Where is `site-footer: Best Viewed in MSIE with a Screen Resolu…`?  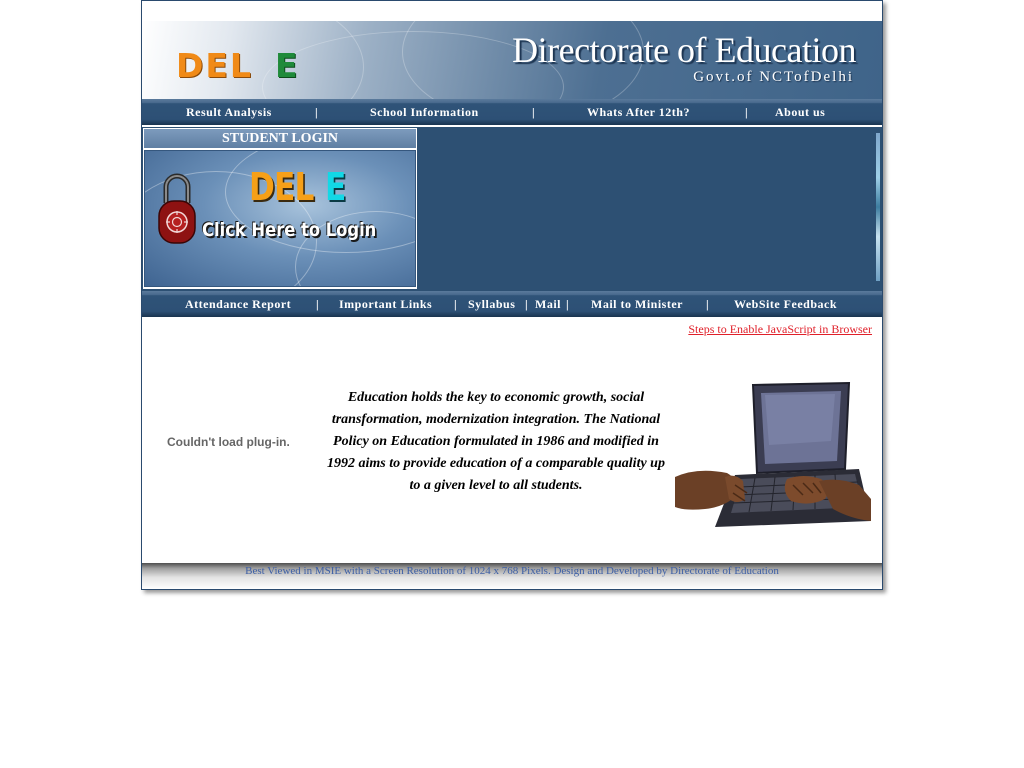 site-footer: Best Viewed in MSIE with a Screen Resolu… is located at coordinates (512, 576).